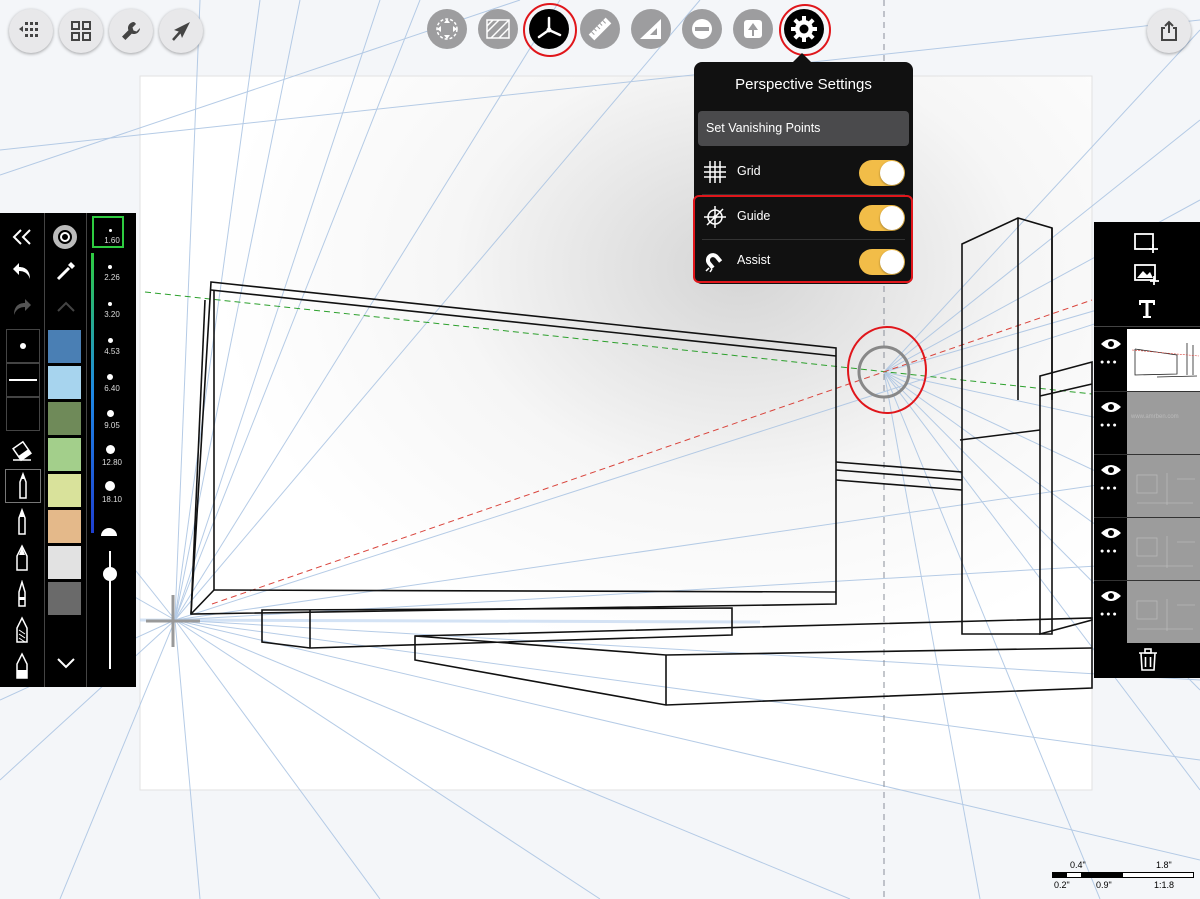  I want to click on eyedropper-button, so click(66, 271).